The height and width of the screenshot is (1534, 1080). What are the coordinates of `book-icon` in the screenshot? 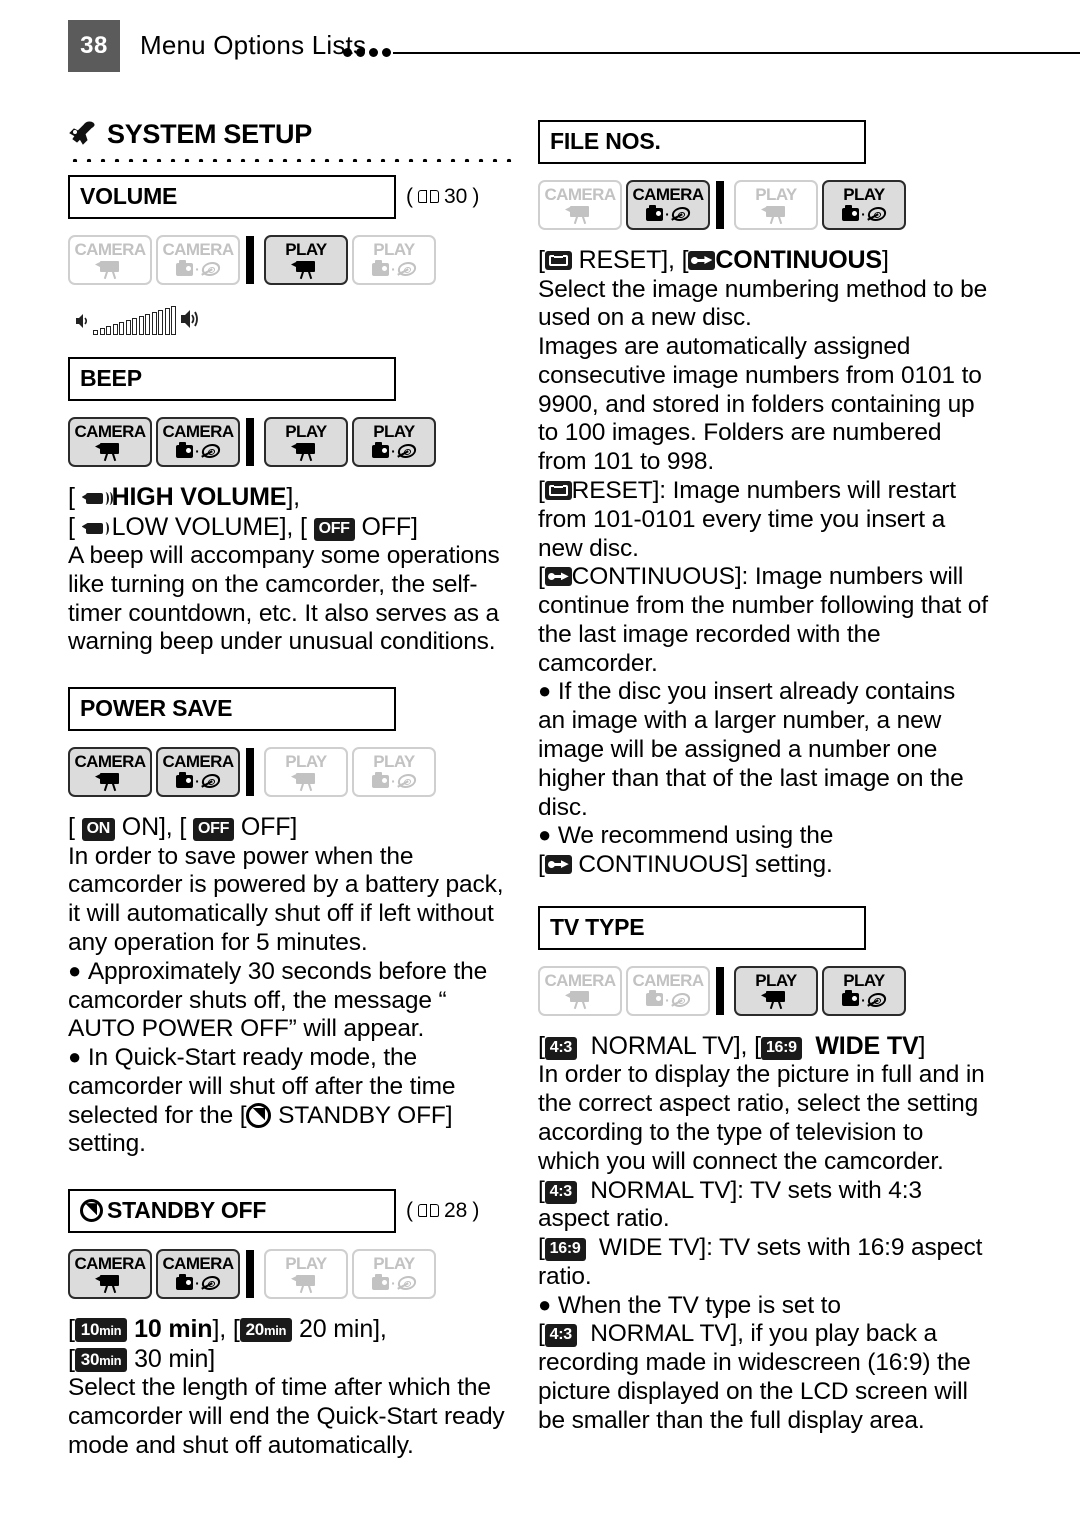 It's located at (428, 197).